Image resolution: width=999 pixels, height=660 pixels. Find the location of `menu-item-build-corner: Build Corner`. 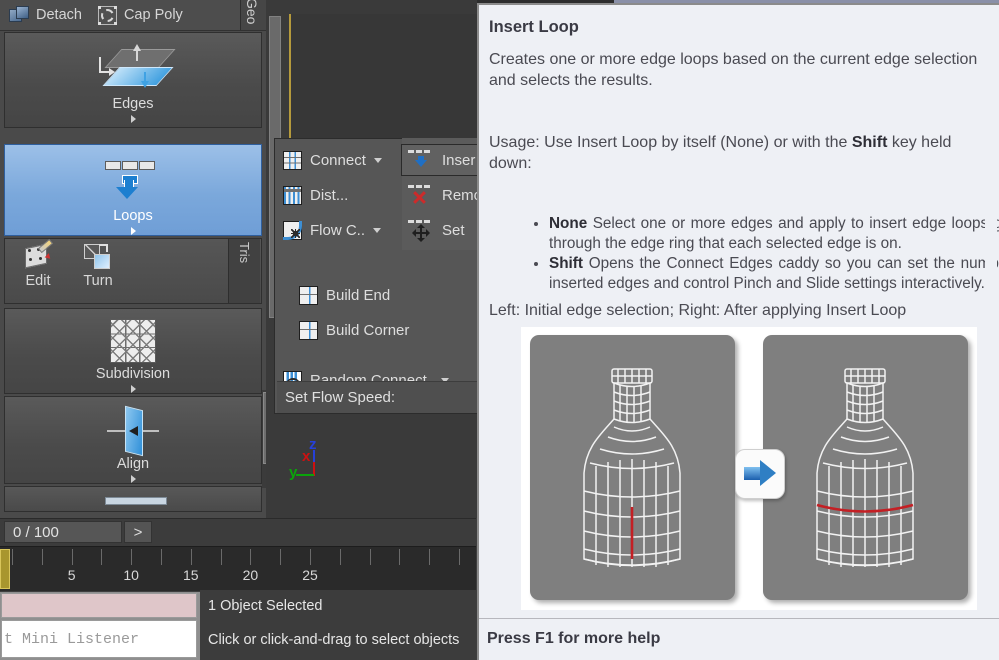

menu-item-build-corner: Build Corner is located at coordinates (354, 330).